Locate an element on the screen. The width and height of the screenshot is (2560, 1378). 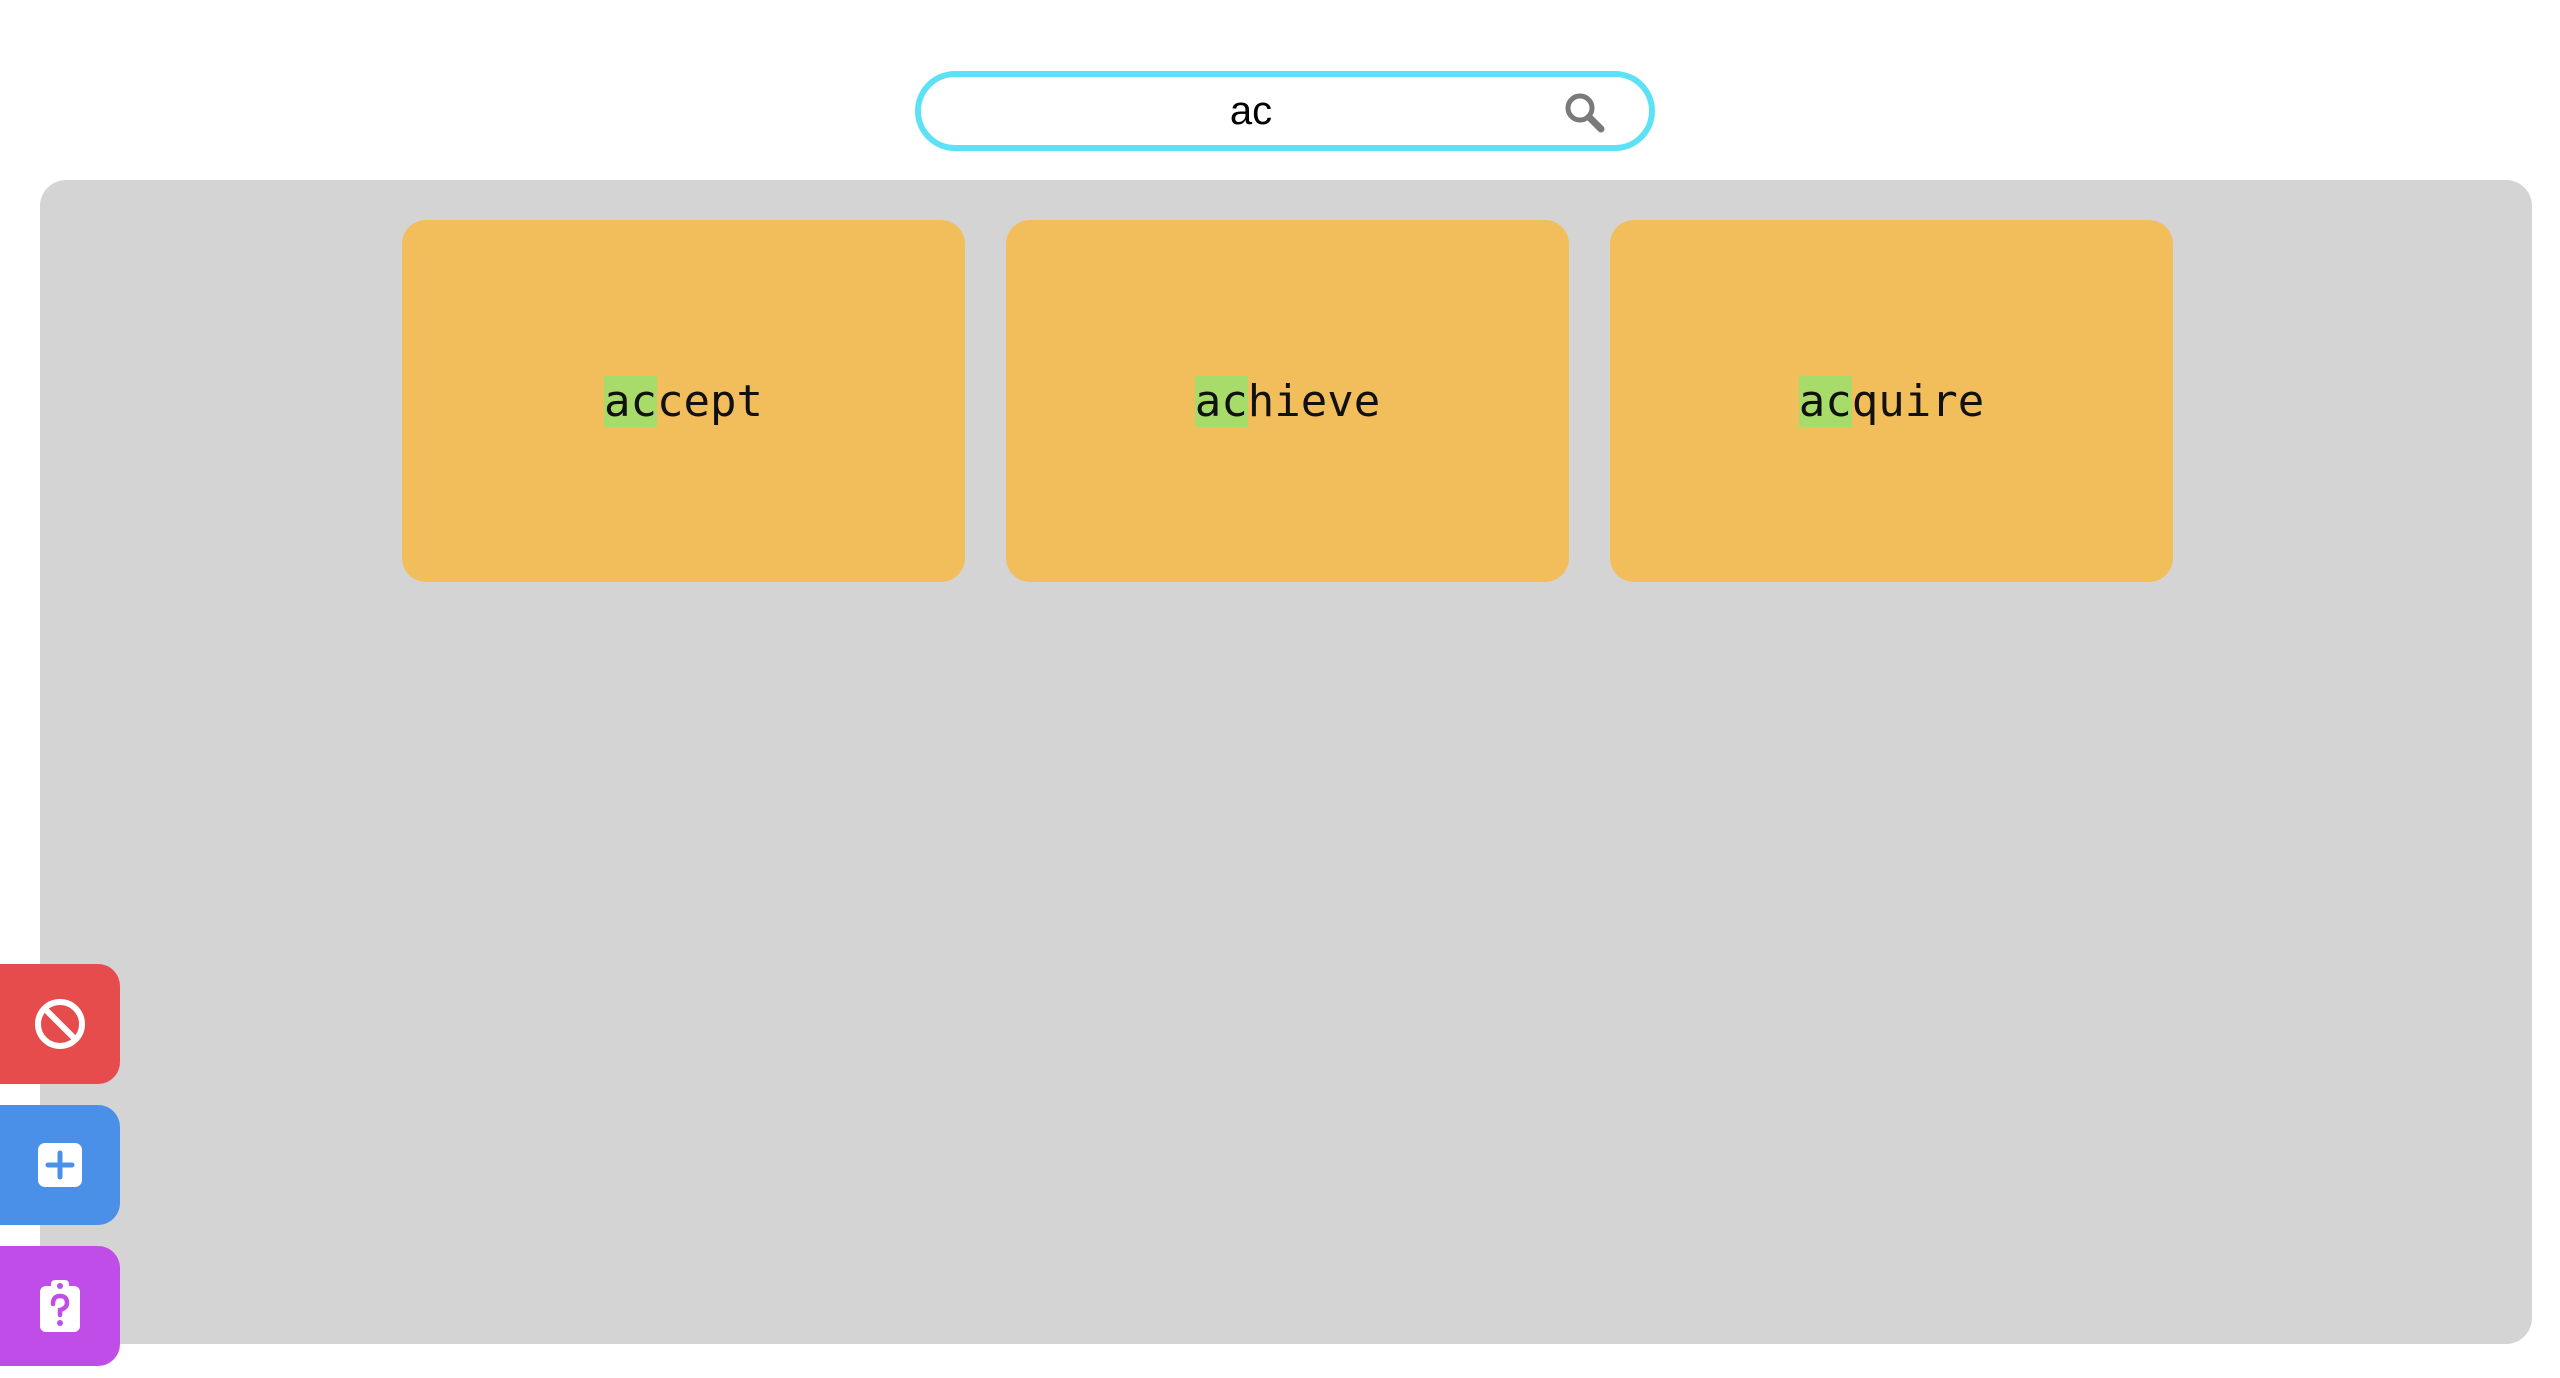
search-bar is located at coordinates (1285, 111).